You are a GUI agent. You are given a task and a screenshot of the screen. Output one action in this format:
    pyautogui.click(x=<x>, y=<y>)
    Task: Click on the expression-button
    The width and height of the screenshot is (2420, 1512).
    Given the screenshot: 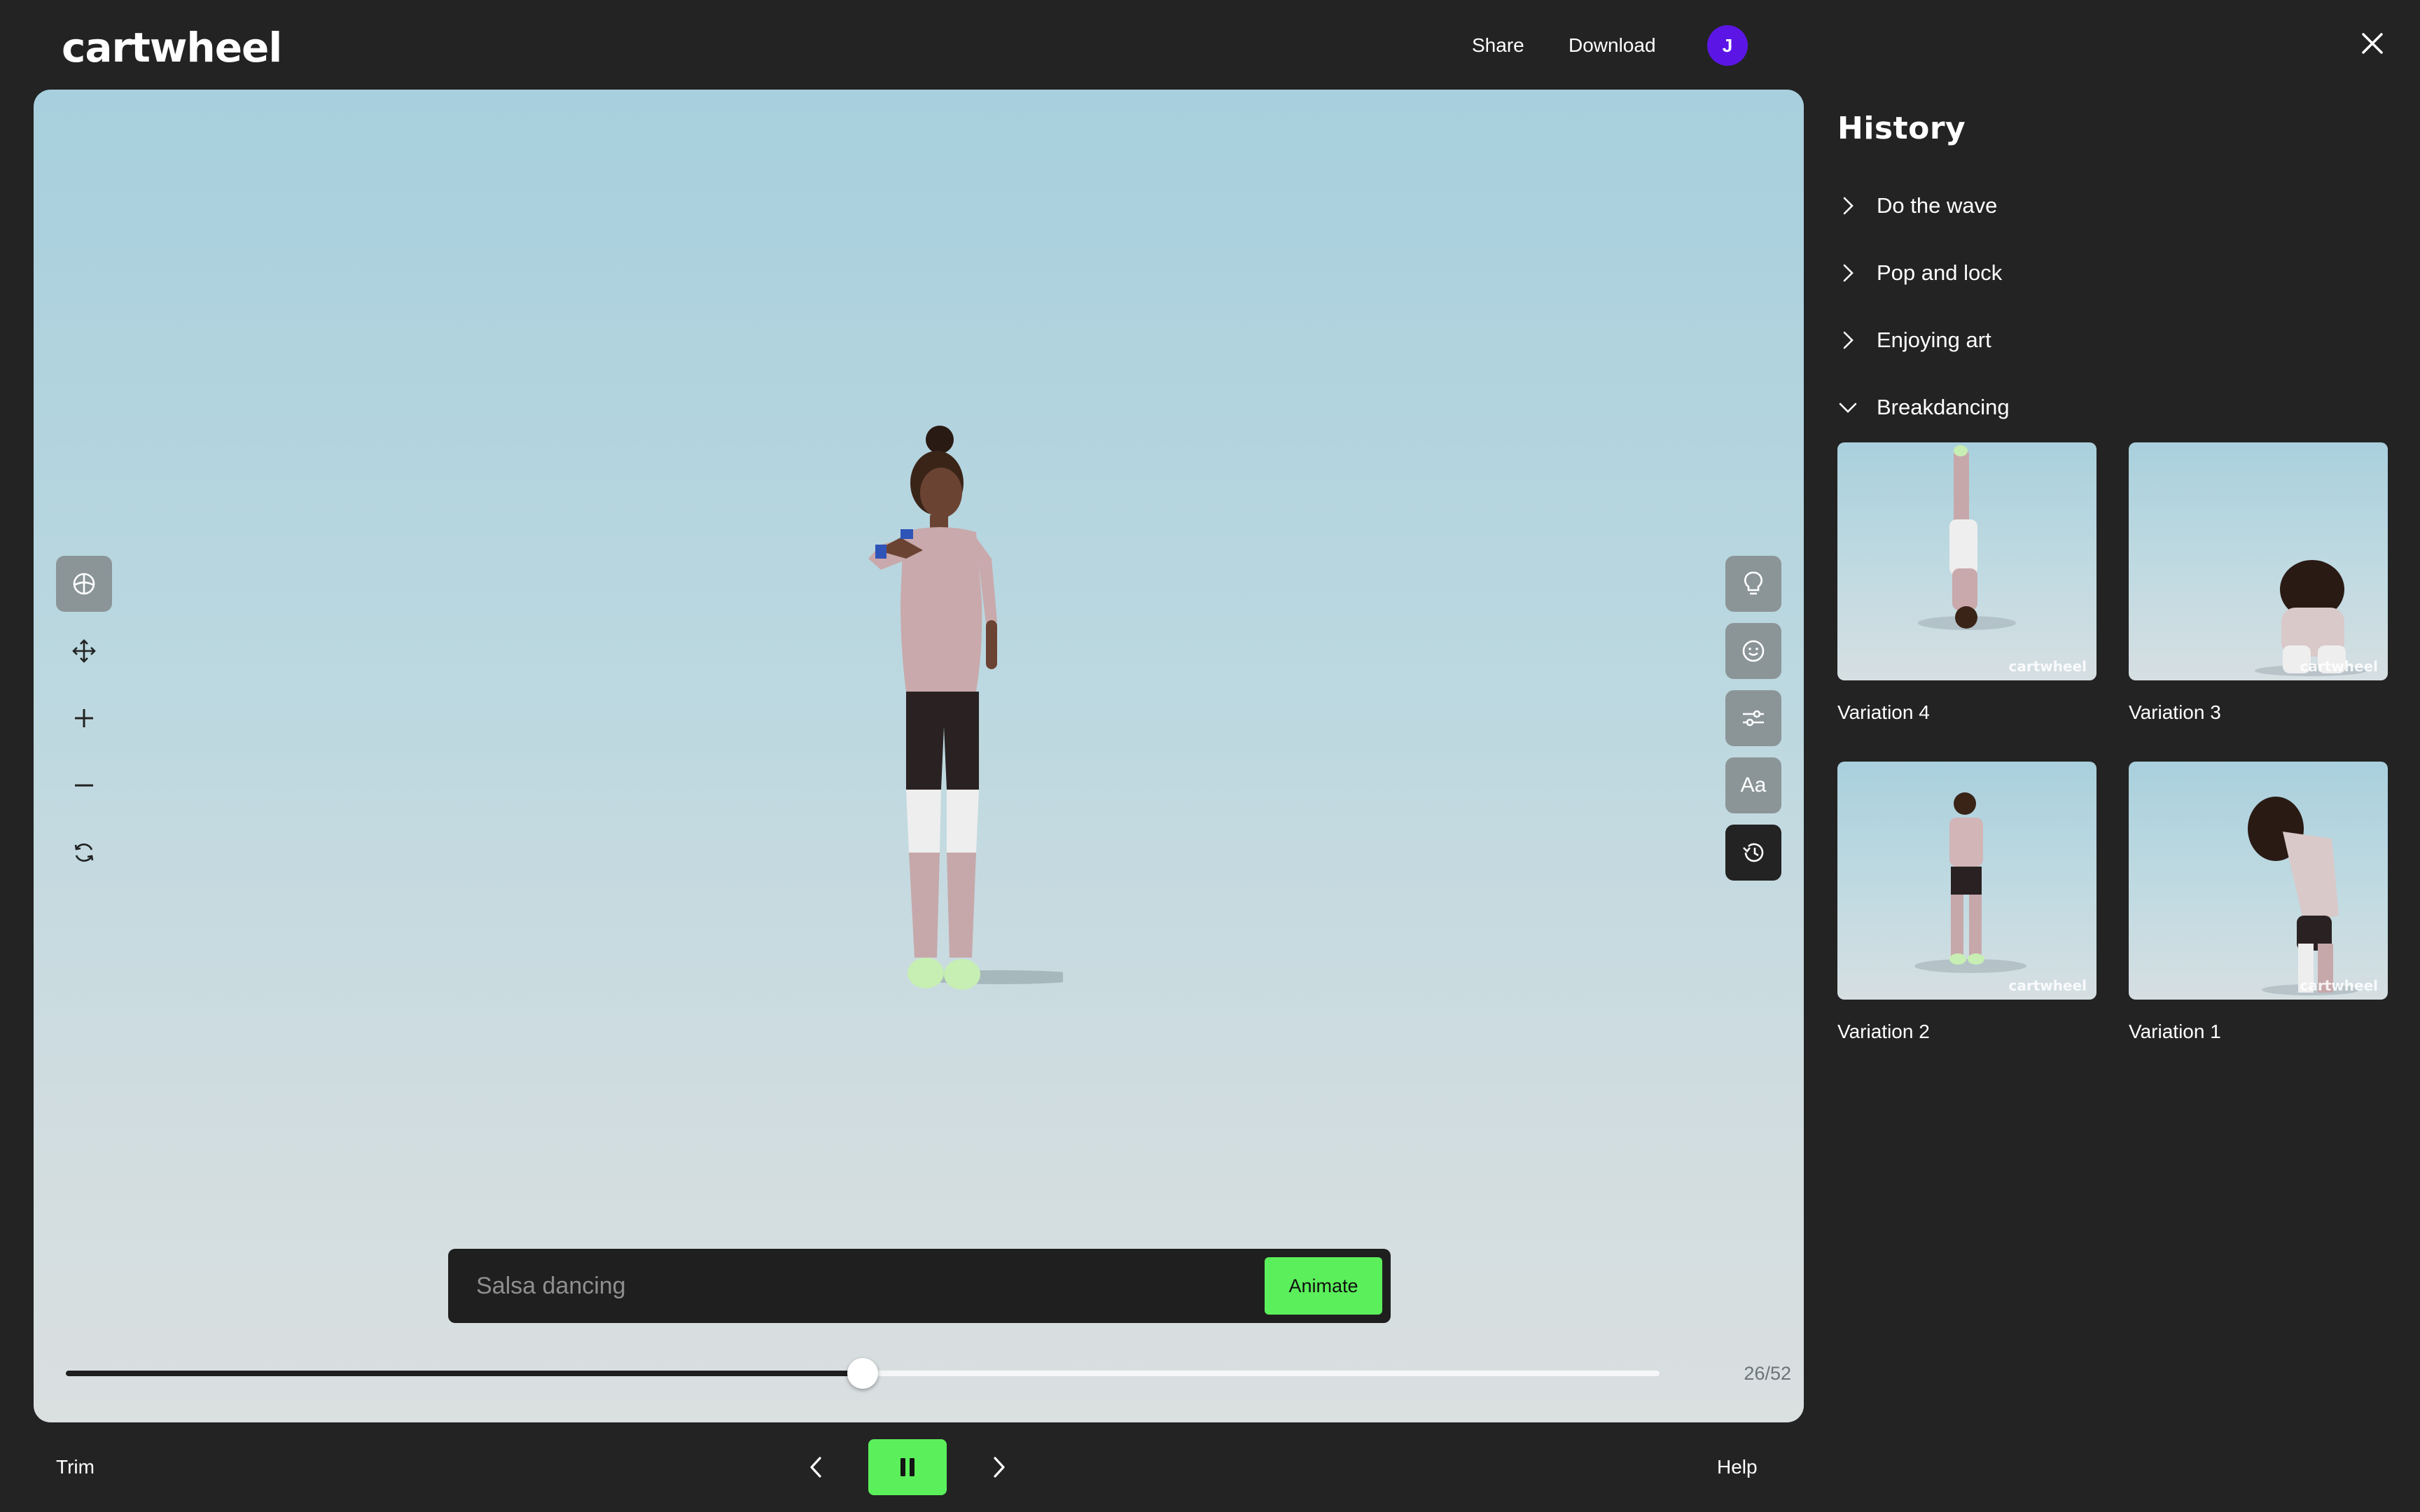 What is the action you would take?
    pyautogui.click(x=1753, y=651)
    